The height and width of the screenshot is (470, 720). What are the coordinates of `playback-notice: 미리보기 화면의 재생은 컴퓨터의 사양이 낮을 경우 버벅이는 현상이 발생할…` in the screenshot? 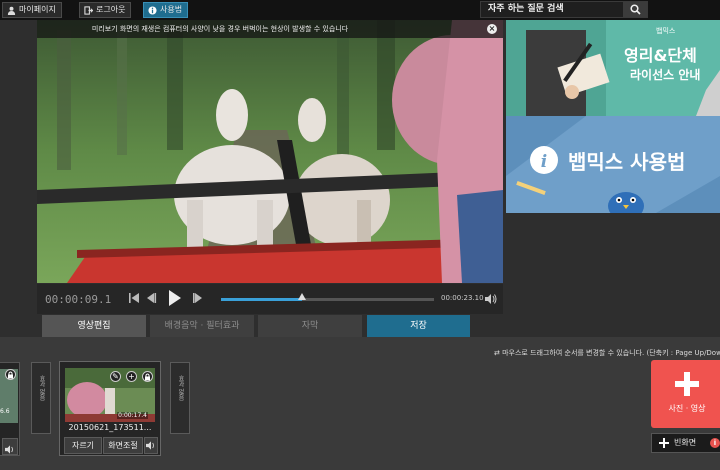 It's located at (270, 29).